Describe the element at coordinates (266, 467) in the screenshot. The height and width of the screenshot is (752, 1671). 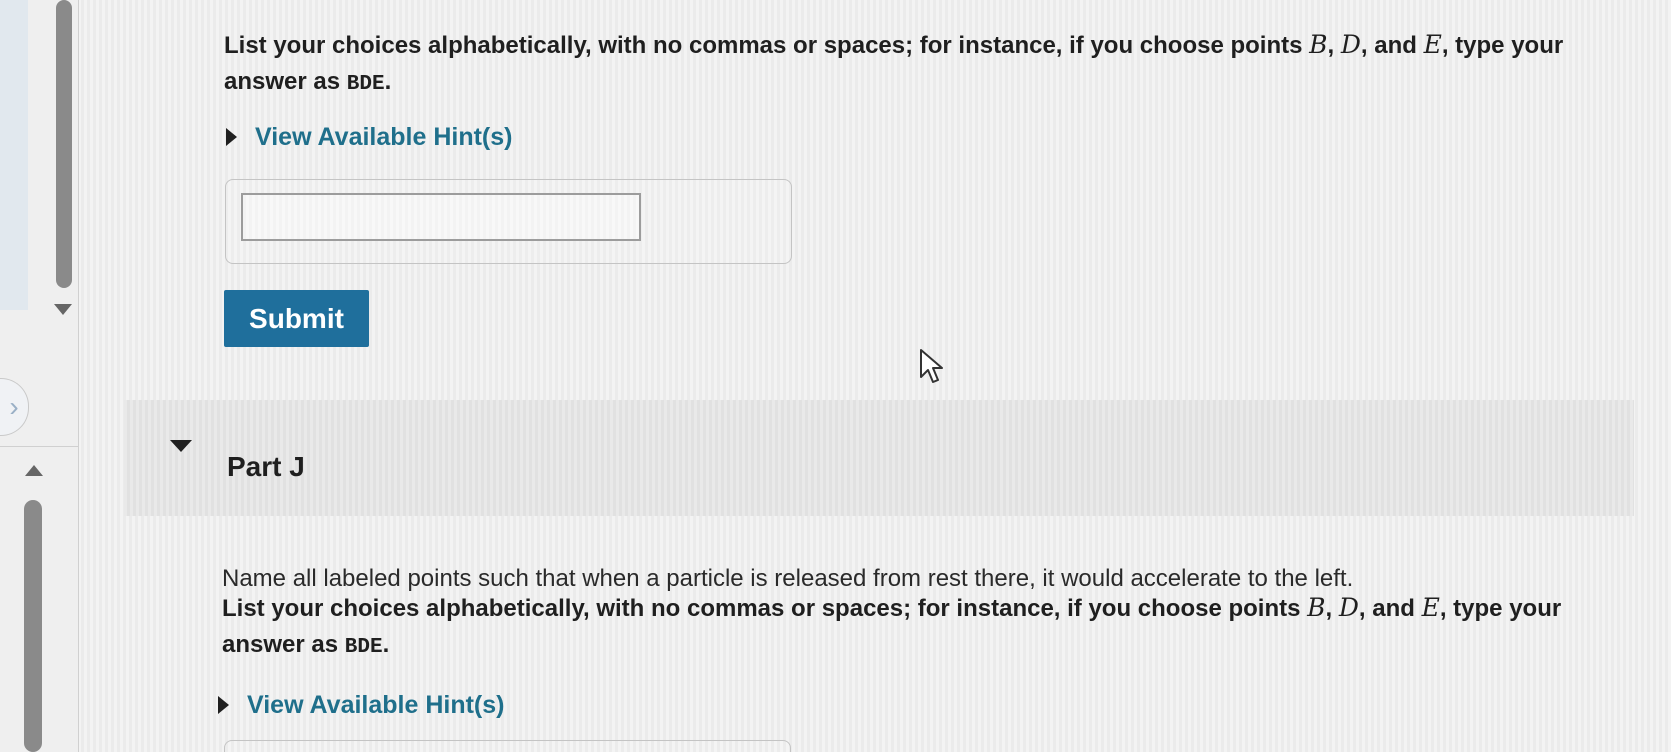
I see `part-title: Part J` at that location.